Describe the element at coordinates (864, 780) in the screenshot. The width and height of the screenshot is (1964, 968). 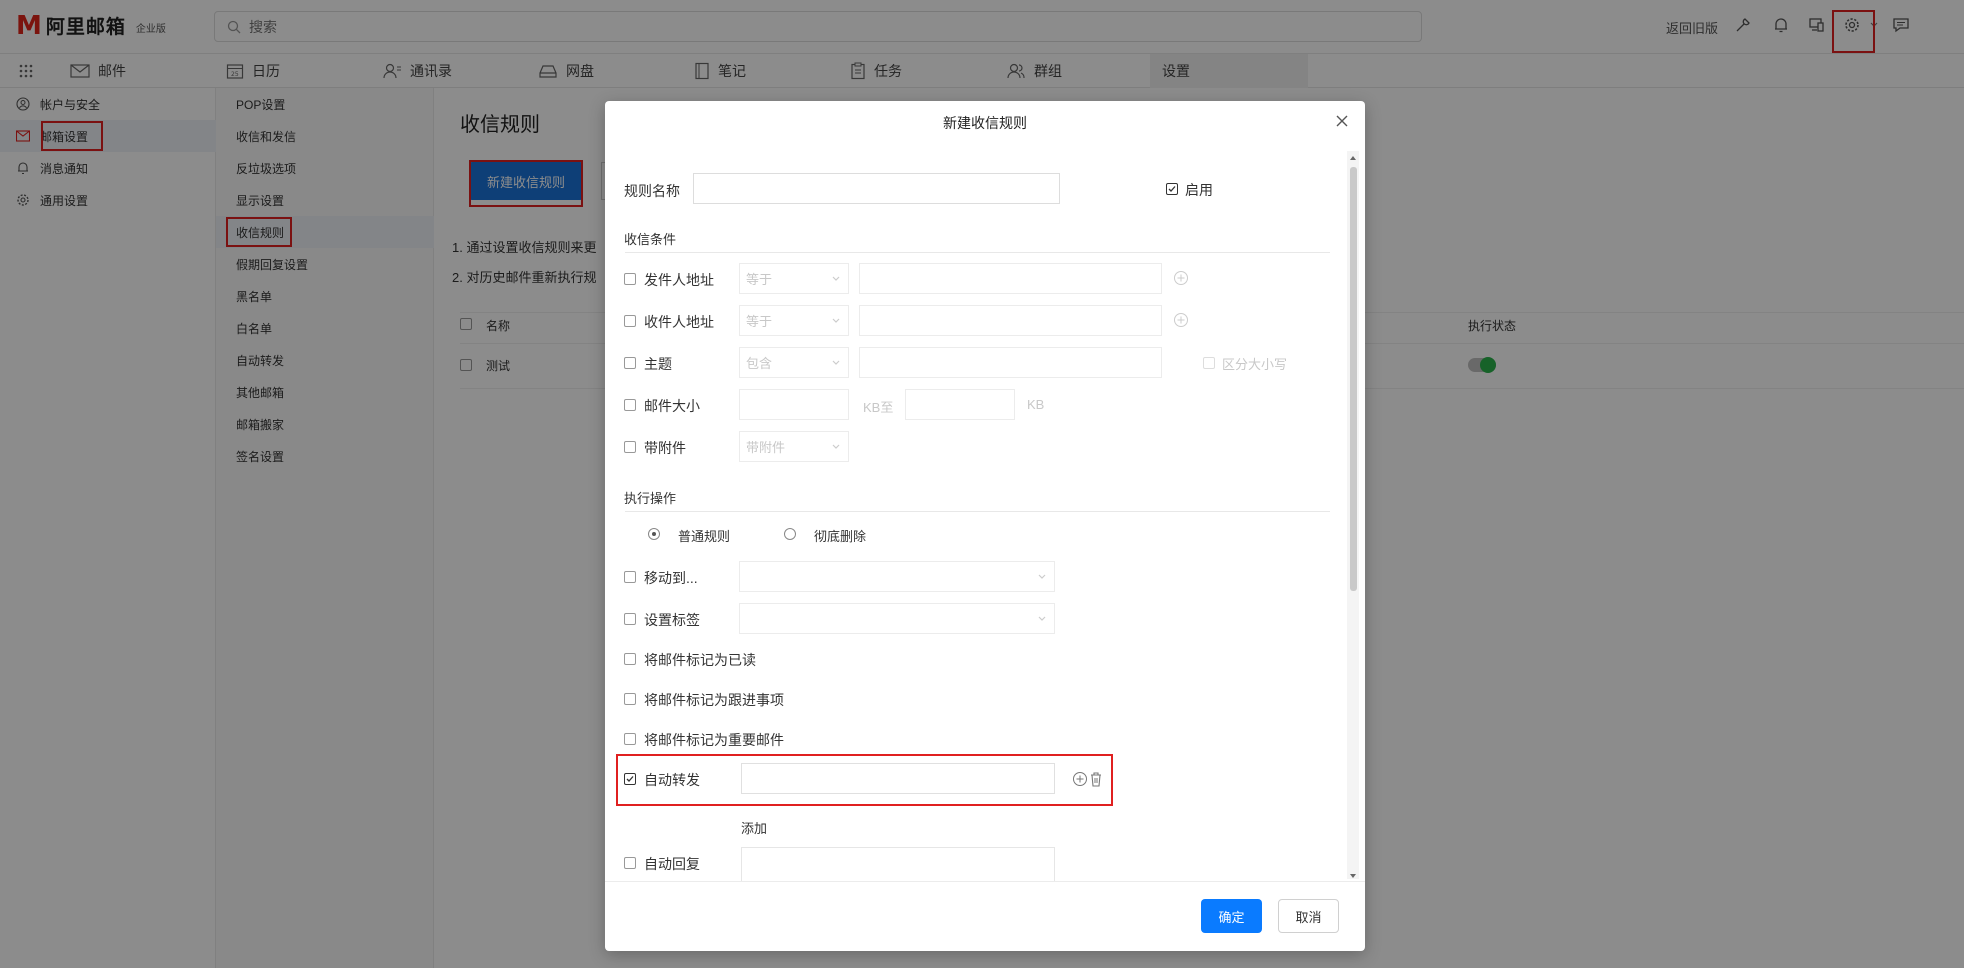
I see `highlight-box-auto-forward` at that location.